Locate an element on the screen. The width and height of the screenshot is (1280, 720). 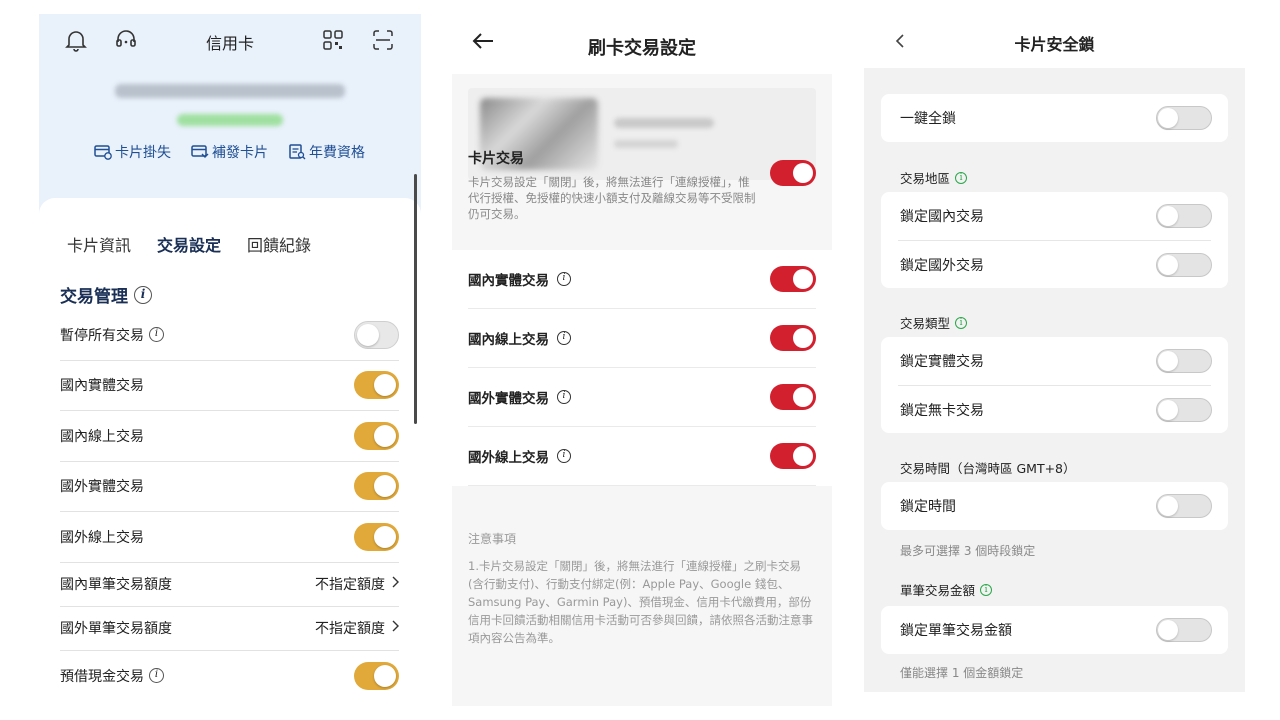
setting-label: 國外線上交易 is located at coordinates (102, 537).